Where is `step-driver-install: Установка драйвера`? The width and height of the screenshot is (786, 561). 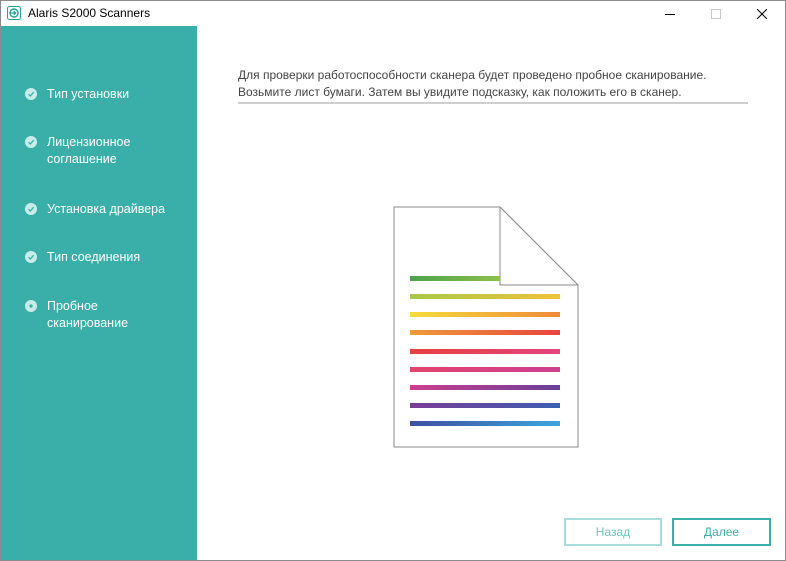 step-driver-install: Установка драйвера is located at coordinates (96, 209).